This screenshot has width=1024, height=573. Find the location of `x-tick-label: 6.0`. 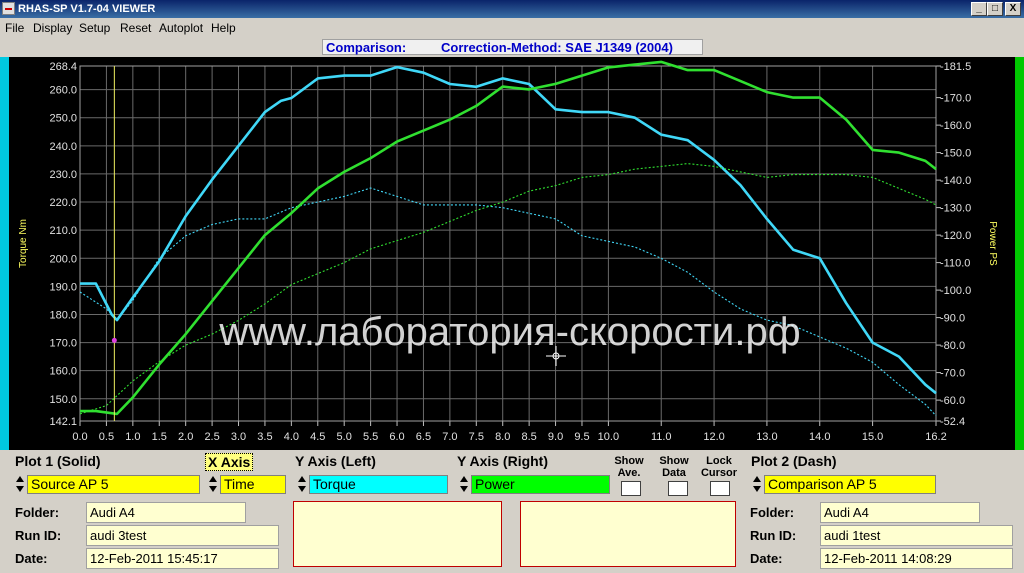

x-tick-label: 6.0 is located at coordinates (396, 437).